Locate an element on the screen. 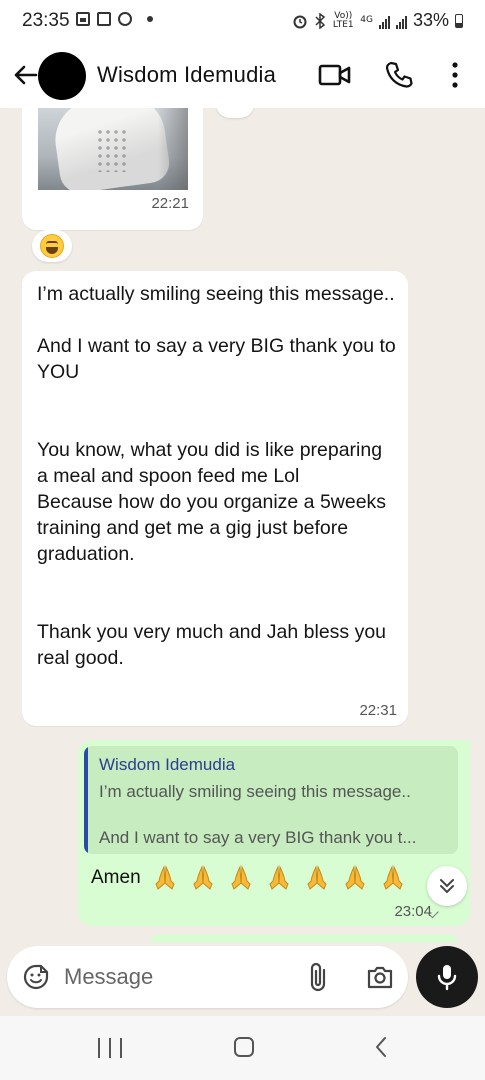 Image resolution: width=485 pixels, height=1080 pixels. message-time: 22:21 is located at coordinates (170, 203).